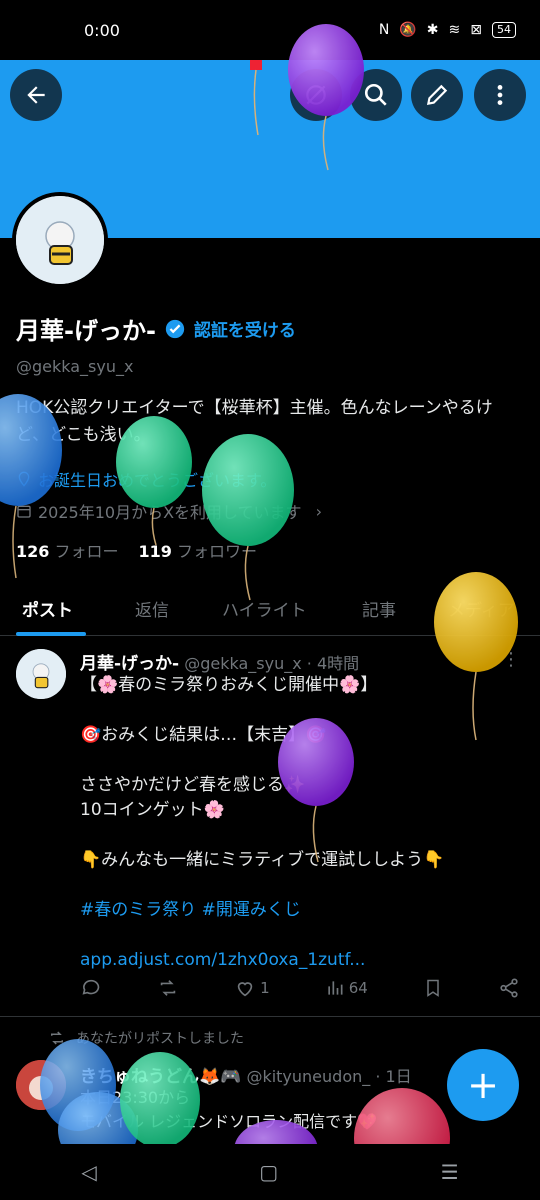 This screenshot has height=1200, width=540. Describe the element at coordinates (393, 1076) in the screenshot. I see `tweet-time: · 1日` at that location.